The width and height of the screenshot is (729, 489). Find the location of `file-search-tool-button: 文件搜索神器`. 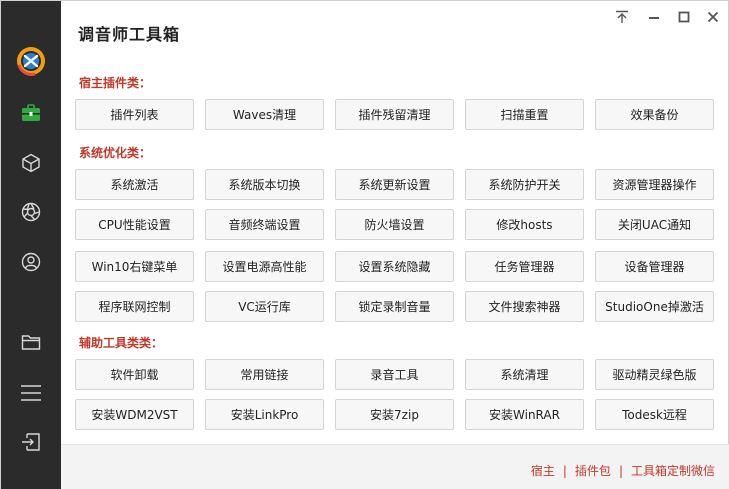

file-search-tool-button: 文件搜索神器 is located at coordinates (524, 306).